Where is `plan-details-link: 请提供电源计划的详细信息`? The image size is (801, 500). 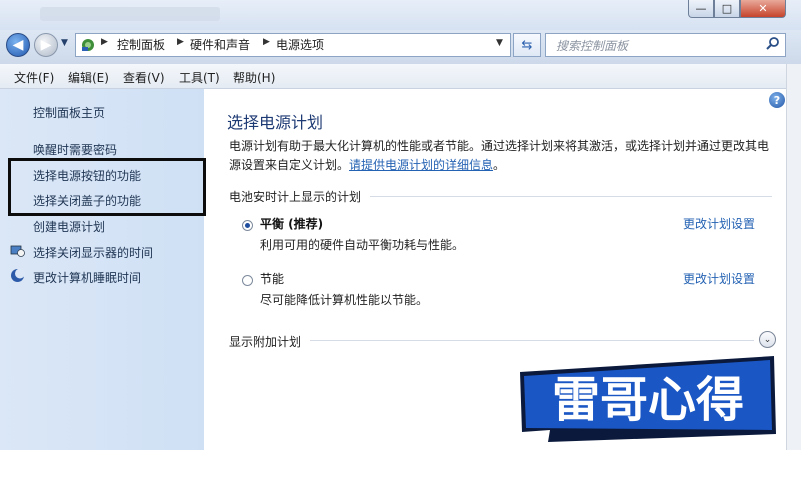
plan-details-link: 请提供电源计划的详细信息 is located at coordinates (421, 165).